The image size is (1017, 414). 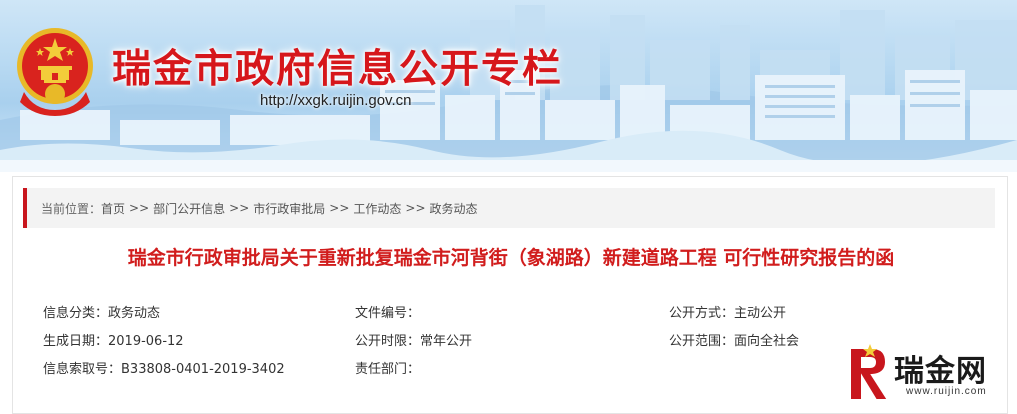 I want to click on meta-label: 公开方式：, so click(x=702, y=313).